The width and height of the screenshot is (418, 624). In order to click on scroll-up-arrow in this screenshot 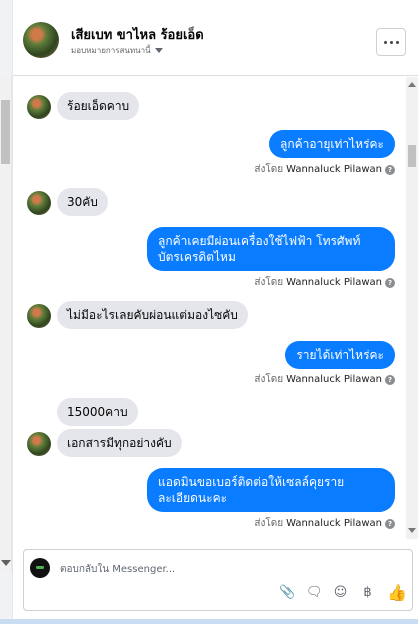, I will do `click(412, 84)`.